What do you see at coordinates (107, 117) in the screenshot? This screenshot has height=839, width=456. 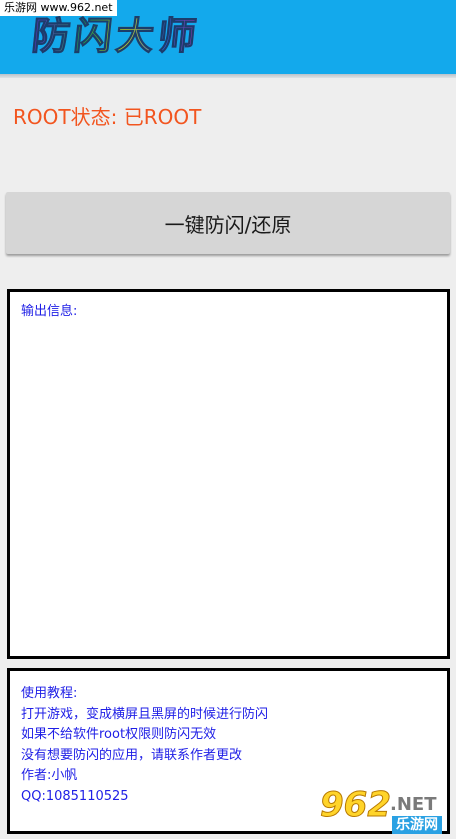 I see `root-status-text: ROOT状态: 已ROOT` at bounding box center [107, 117].